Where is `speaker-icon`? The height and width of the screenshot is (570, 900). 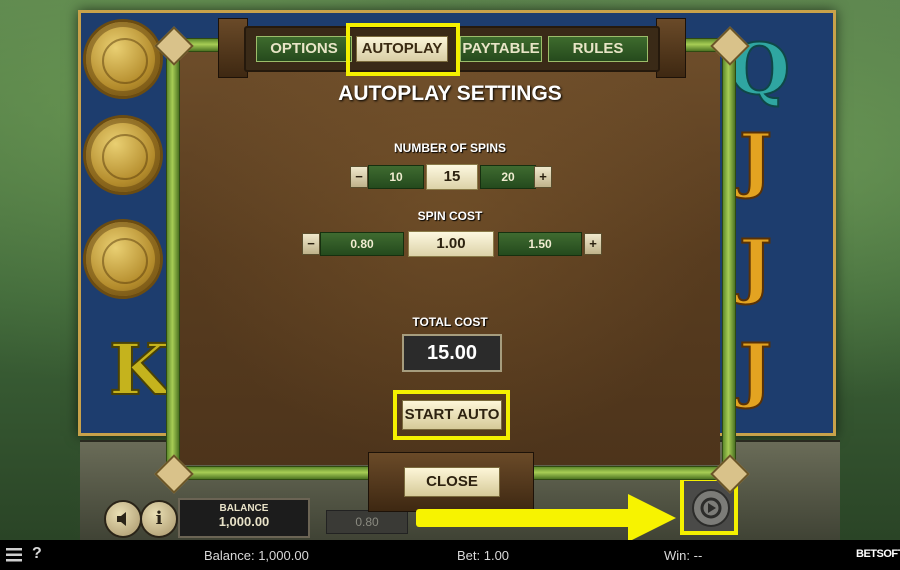 speaker-icon is located at coordinates (121, 519).